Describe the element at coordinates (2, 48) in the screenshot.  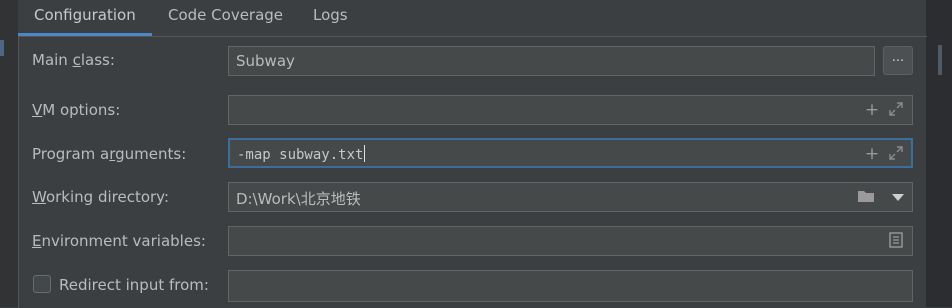
I see `left-edge-marker` at that location.